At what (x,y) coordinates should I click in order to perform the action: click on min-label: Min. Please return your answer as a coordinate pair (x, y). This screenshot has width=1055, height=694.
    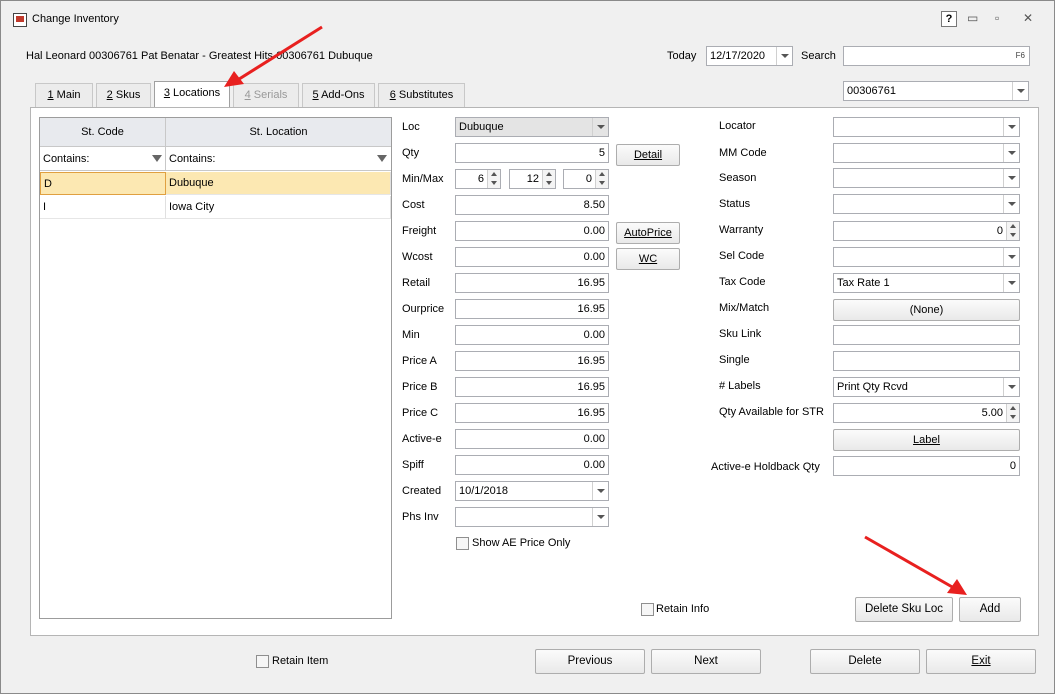
    Looking at the image, I should click on (411, 335).